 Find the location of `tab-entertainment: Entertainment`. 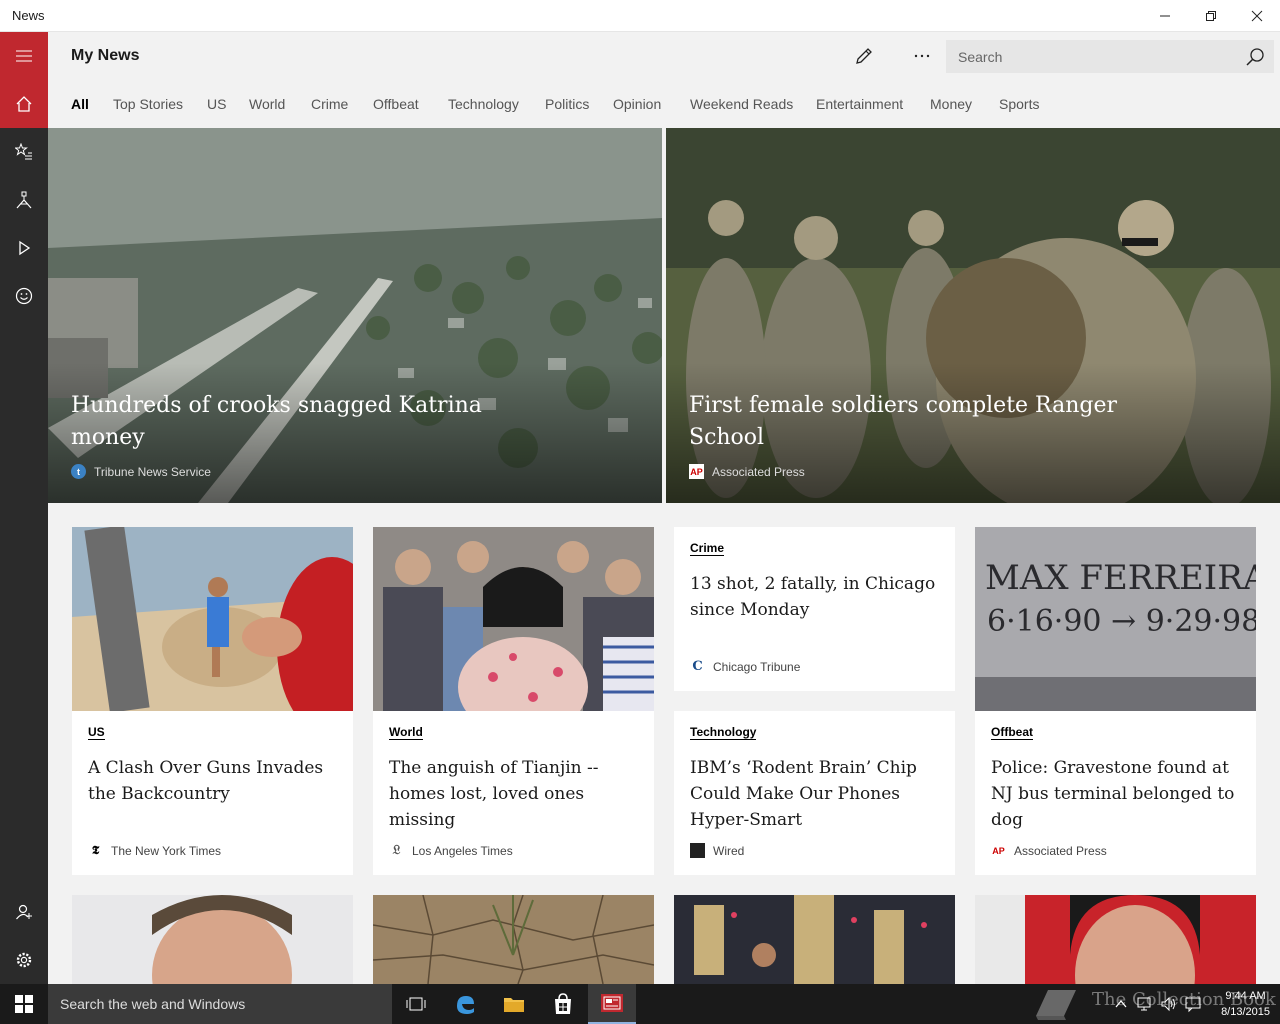

tab-entertainment: Entertainment is located at coordinates (859, 104).